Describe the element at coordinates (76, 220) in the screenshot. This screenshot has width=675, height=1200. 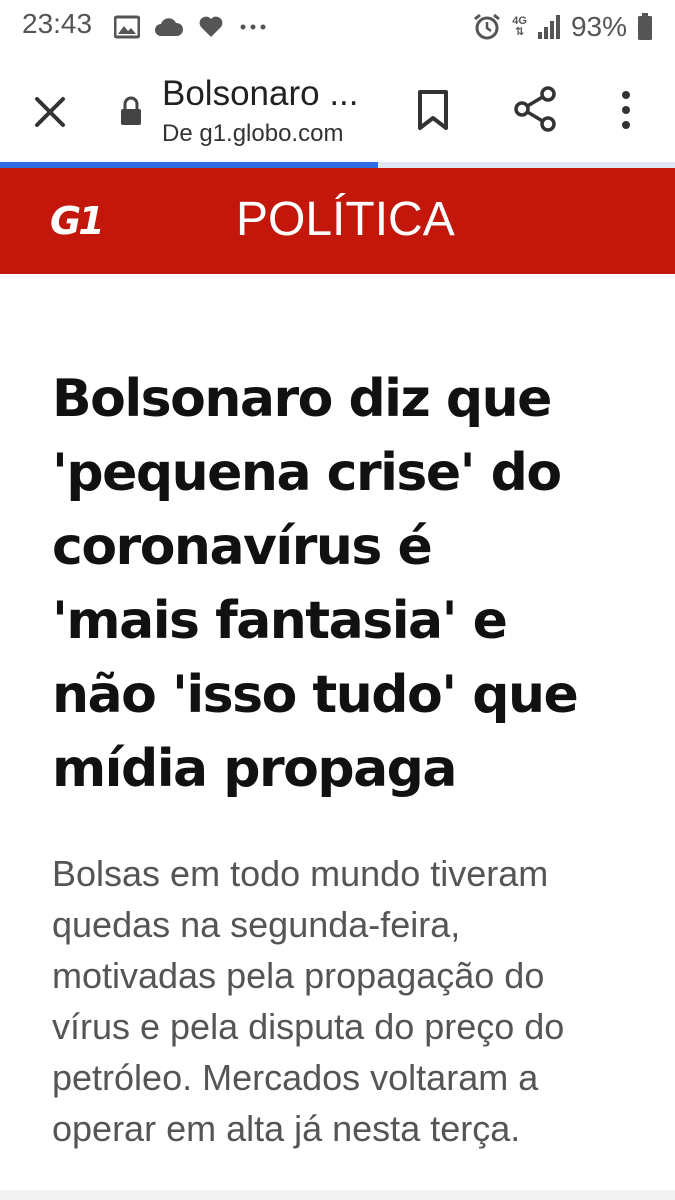
I see `logo-text: G1` at that location.